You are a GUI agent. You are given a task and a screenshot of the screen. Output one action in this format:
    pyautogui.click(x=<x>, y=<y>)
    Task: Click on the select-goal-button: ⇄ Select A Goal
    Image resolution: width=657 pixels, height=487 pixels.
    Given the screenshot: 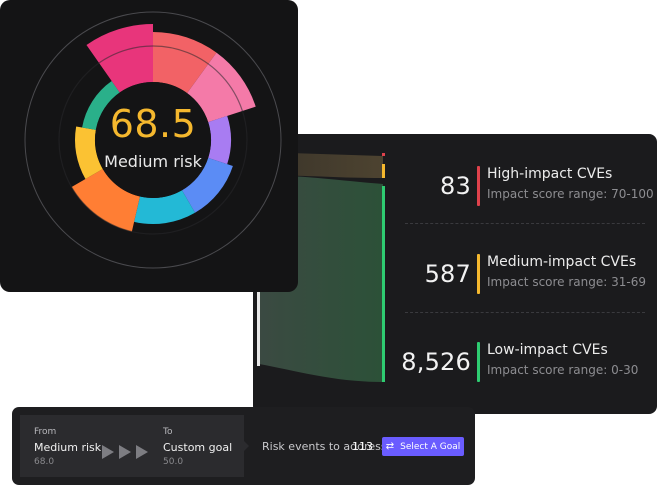 What is the action you would take?
    pyautogui.click(x=423, y=446)
    